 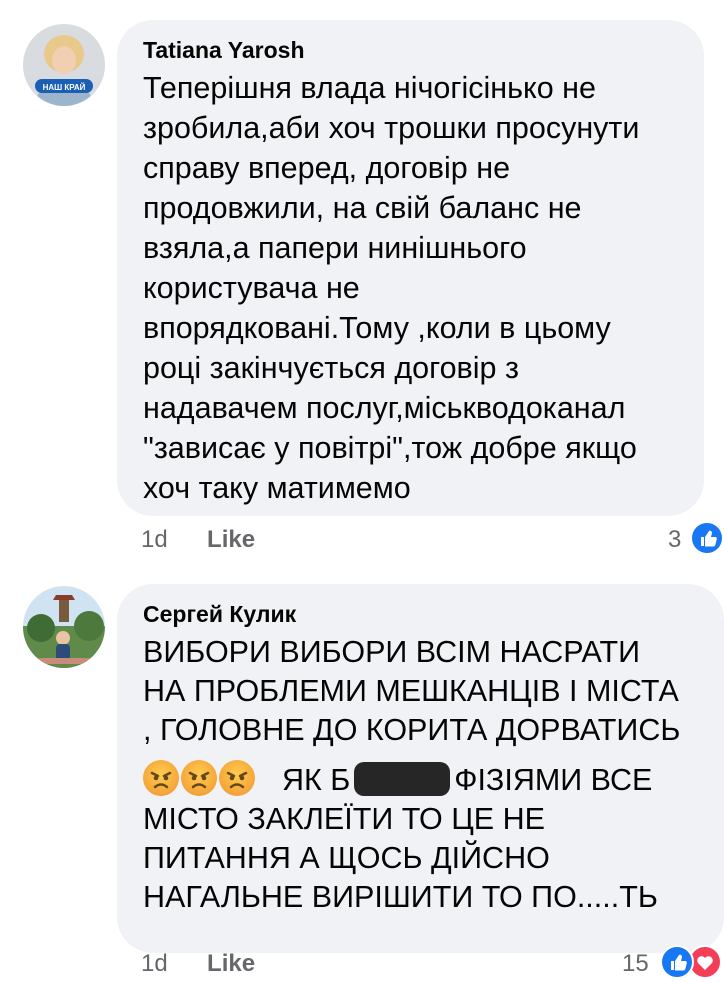 What do you see at coordinates (412, 730) in the screenshot?
I see `text-line: , ГОЛОВНЕ ДО КОРИТА ДОРВАТИСЬ` at bounding box center [412, 730].